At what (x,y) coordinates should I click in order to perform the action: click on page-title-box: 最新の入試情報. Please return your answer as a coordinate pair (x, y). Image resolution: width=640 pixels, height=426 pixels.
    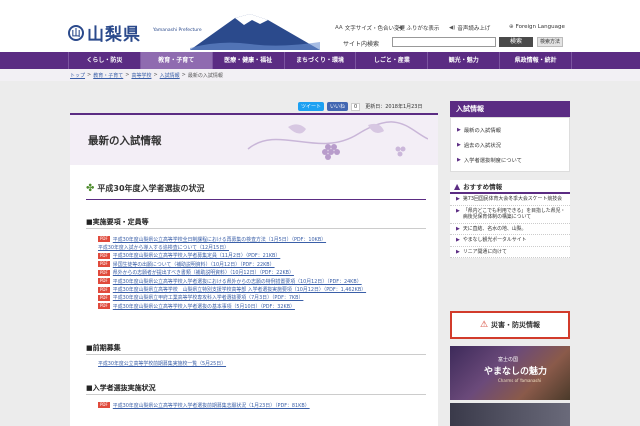
    Looking at the image, I should click on (254, 139).